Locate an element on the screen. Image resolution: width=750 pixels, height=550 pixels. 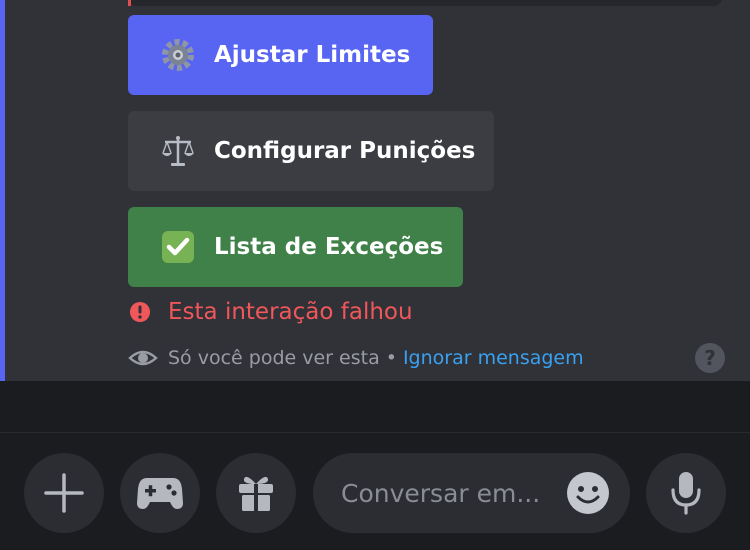
activities-button is located at coordinates (160, 493).